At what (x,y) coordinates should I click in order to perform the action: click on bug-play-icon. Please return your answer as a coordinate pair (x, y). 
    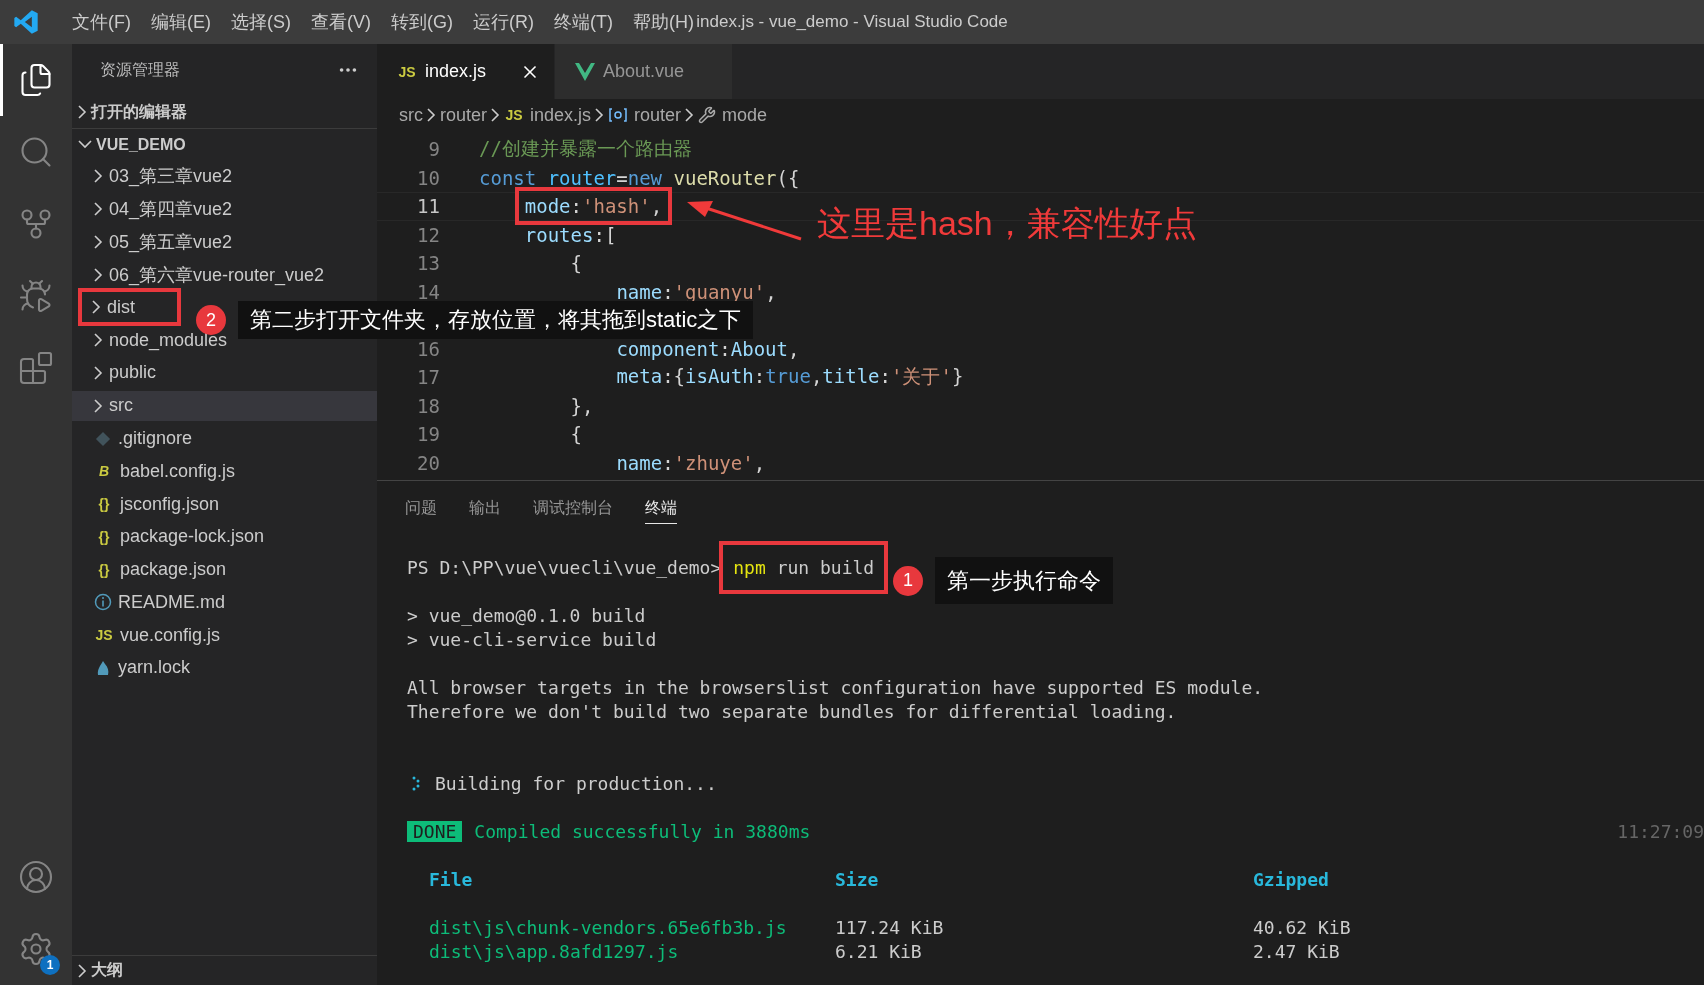
    Looking at the image, I should click on (36, 296).